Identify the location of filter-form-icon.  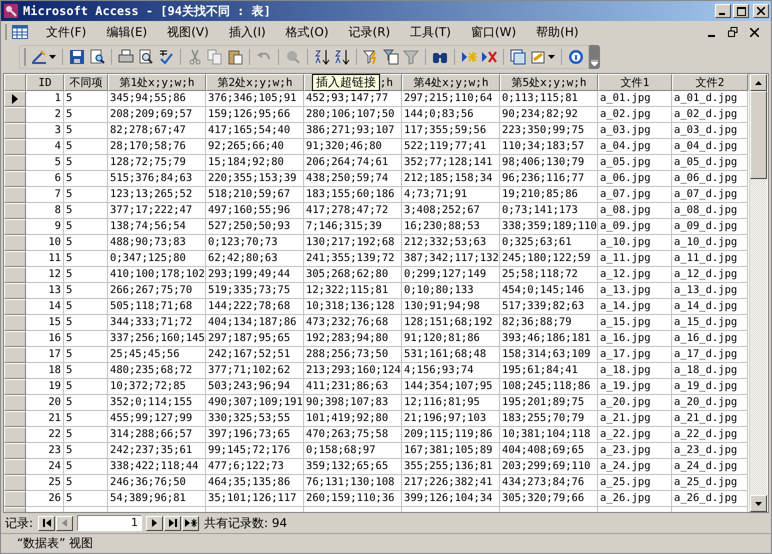
(391, 57).